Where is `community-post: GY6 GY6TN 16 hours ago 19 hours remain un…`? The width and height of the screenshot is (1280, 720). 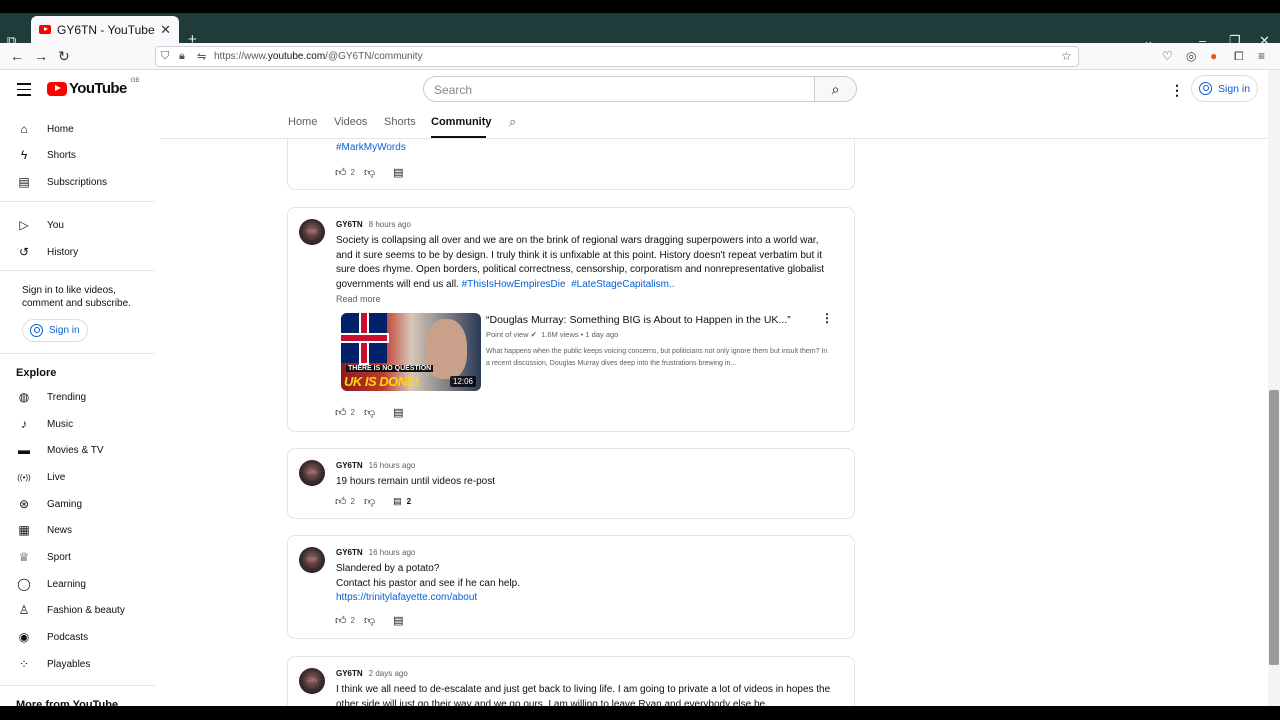
community-post: GY6 GY6TN 16 hours ago 19 hours remain un… is located at coordinates (571, 483).